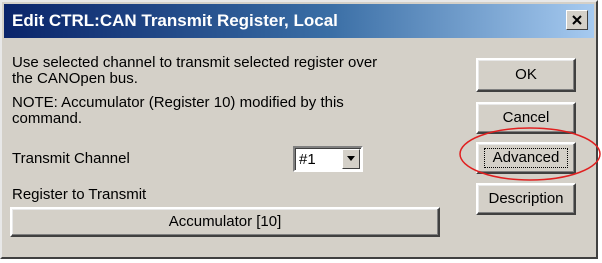  Describe the element at coordinates (79, 194) in the screenshot. I see `register-to-transmit-label: Register to Transmit` at that location.